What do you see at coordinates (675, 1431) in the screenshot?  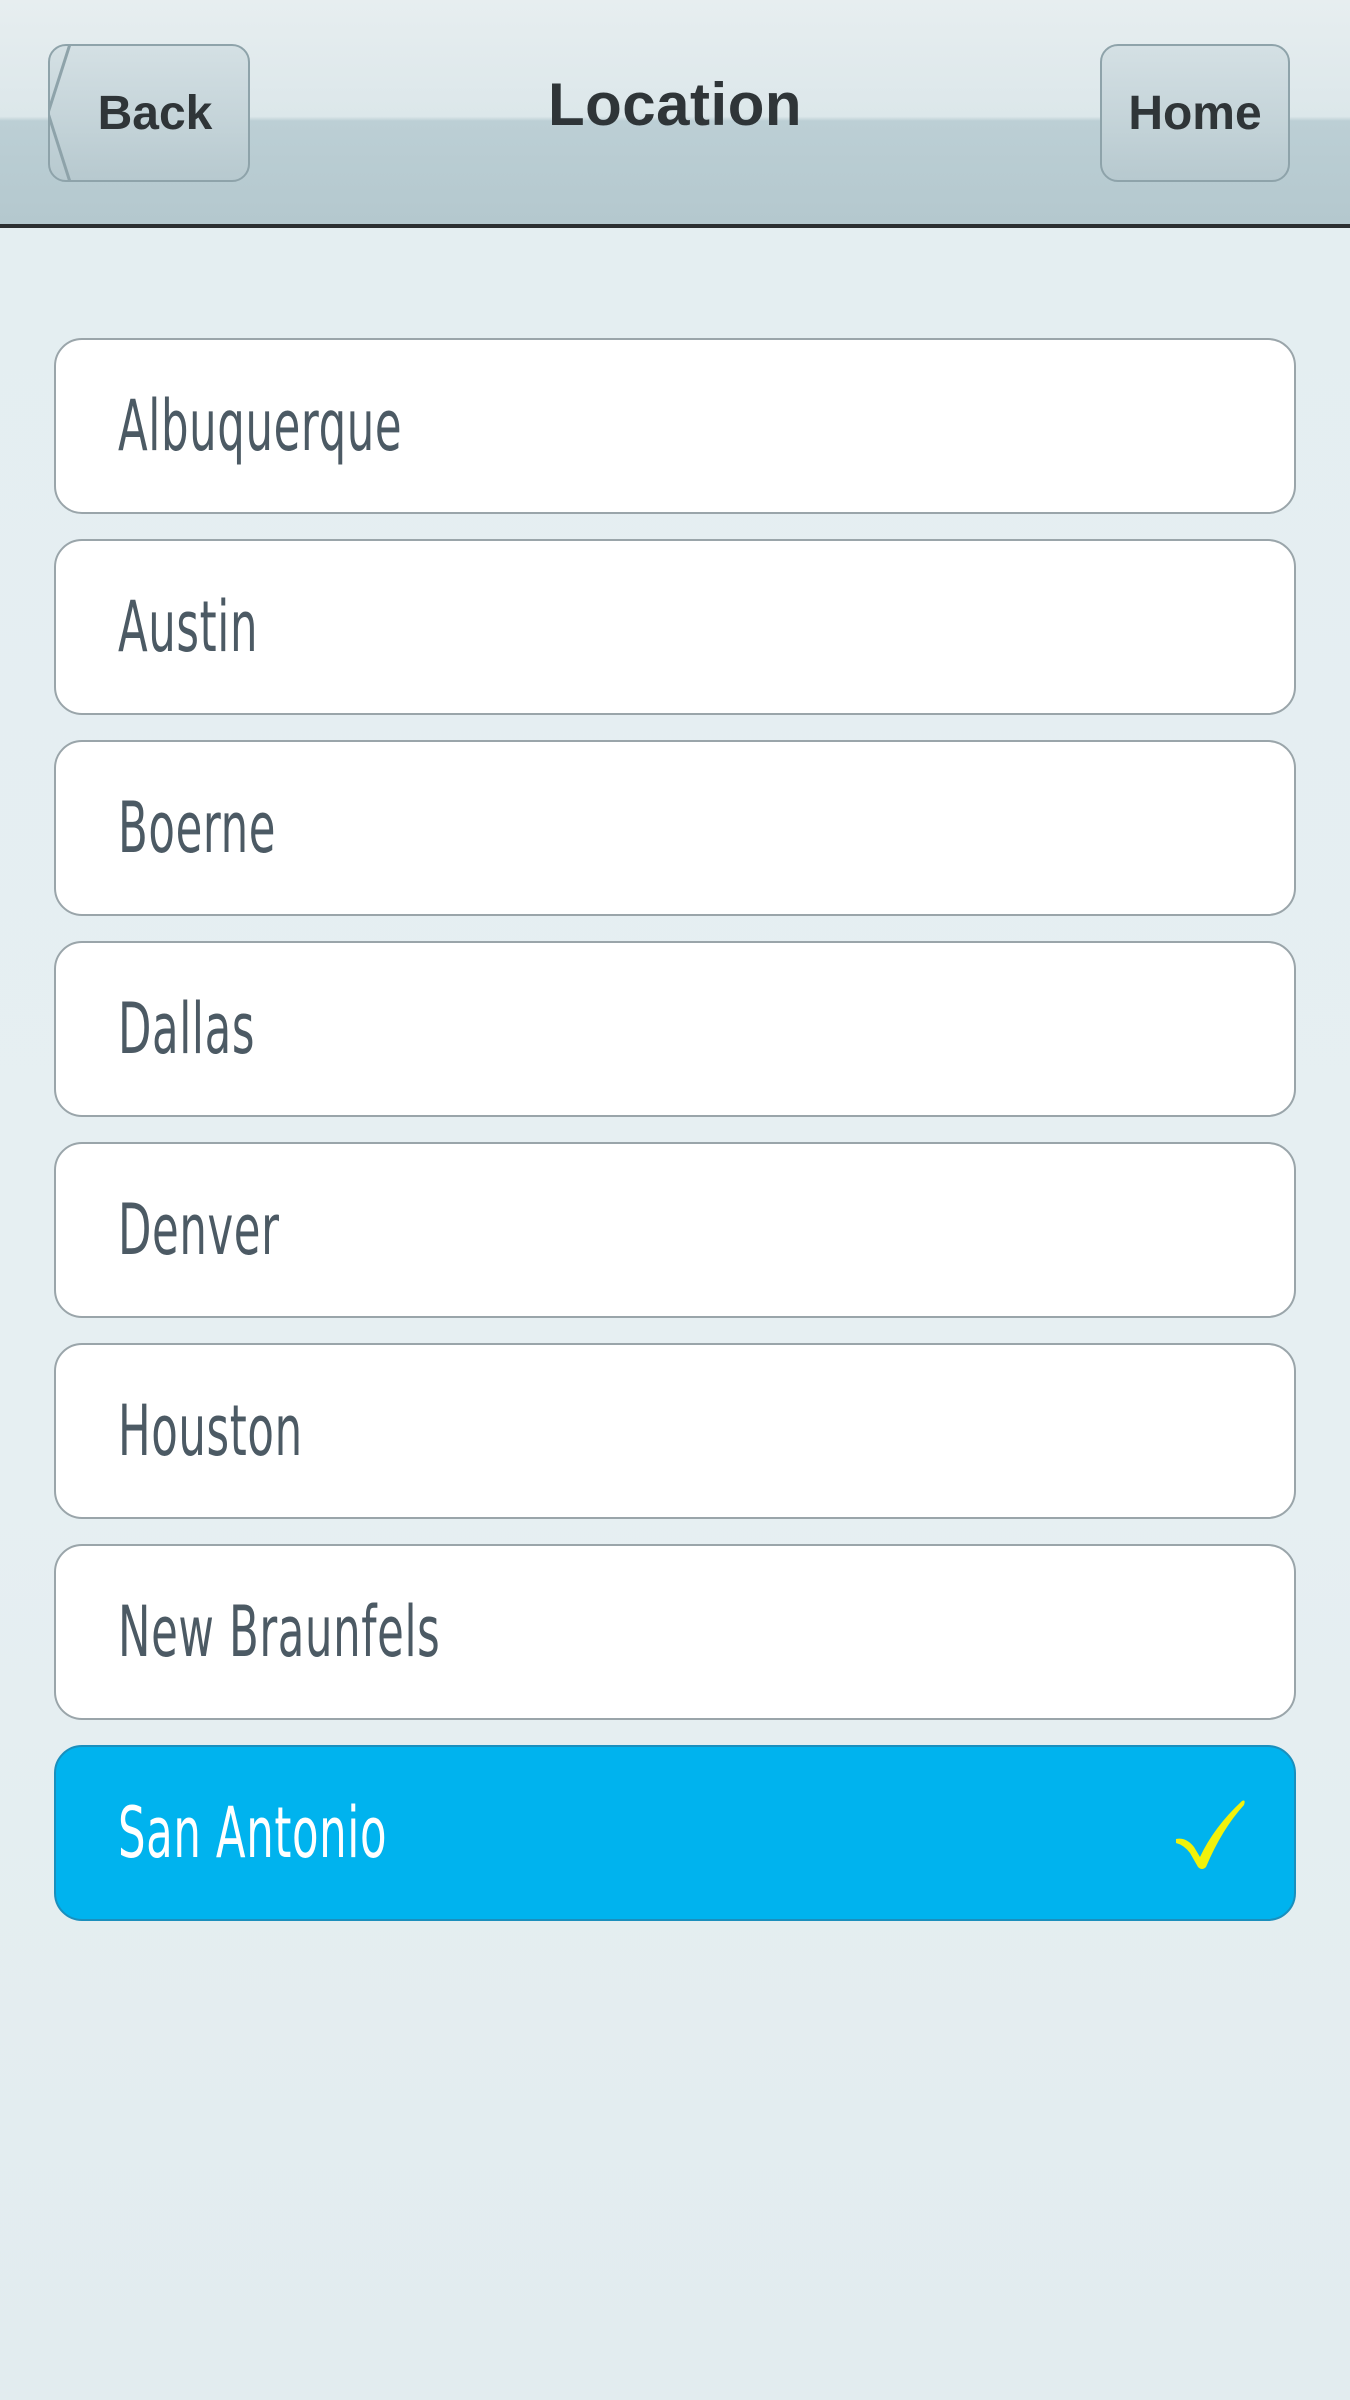 I see `location-item-houston: Houston` at bounding box center [675, 1431].